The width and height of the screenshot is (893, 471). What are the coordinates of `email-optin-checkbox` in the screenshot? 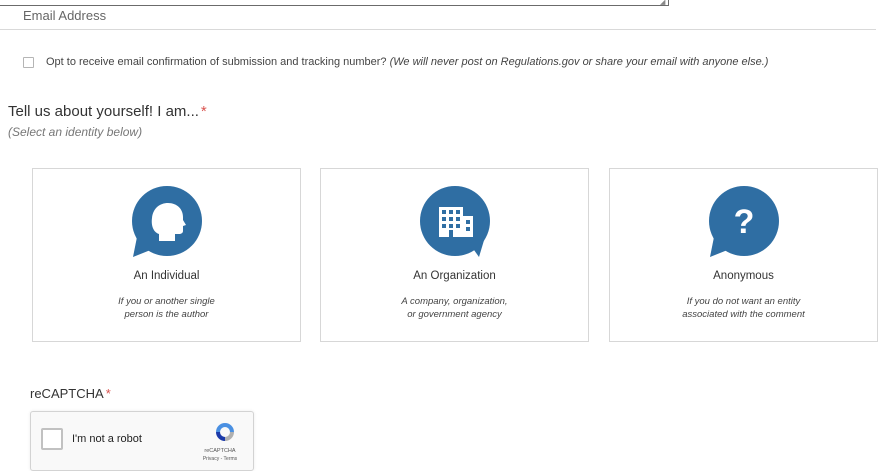 It's located at (28, 62).